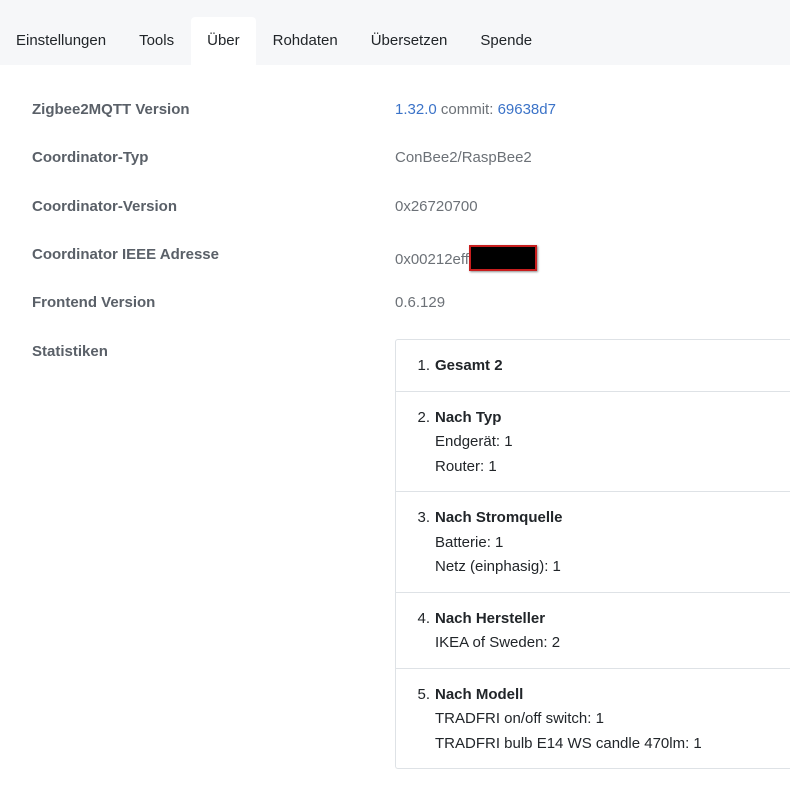 This screenshot has width=790, height=785. I want to click on stat-line: TRADFRI on/off switch: 1, so click(519, 718).